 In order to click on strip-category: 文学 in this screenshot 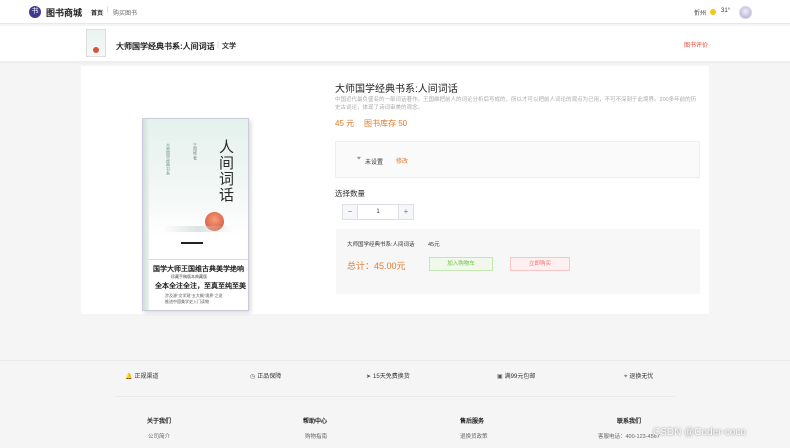, I will do `click(229, 46)`.